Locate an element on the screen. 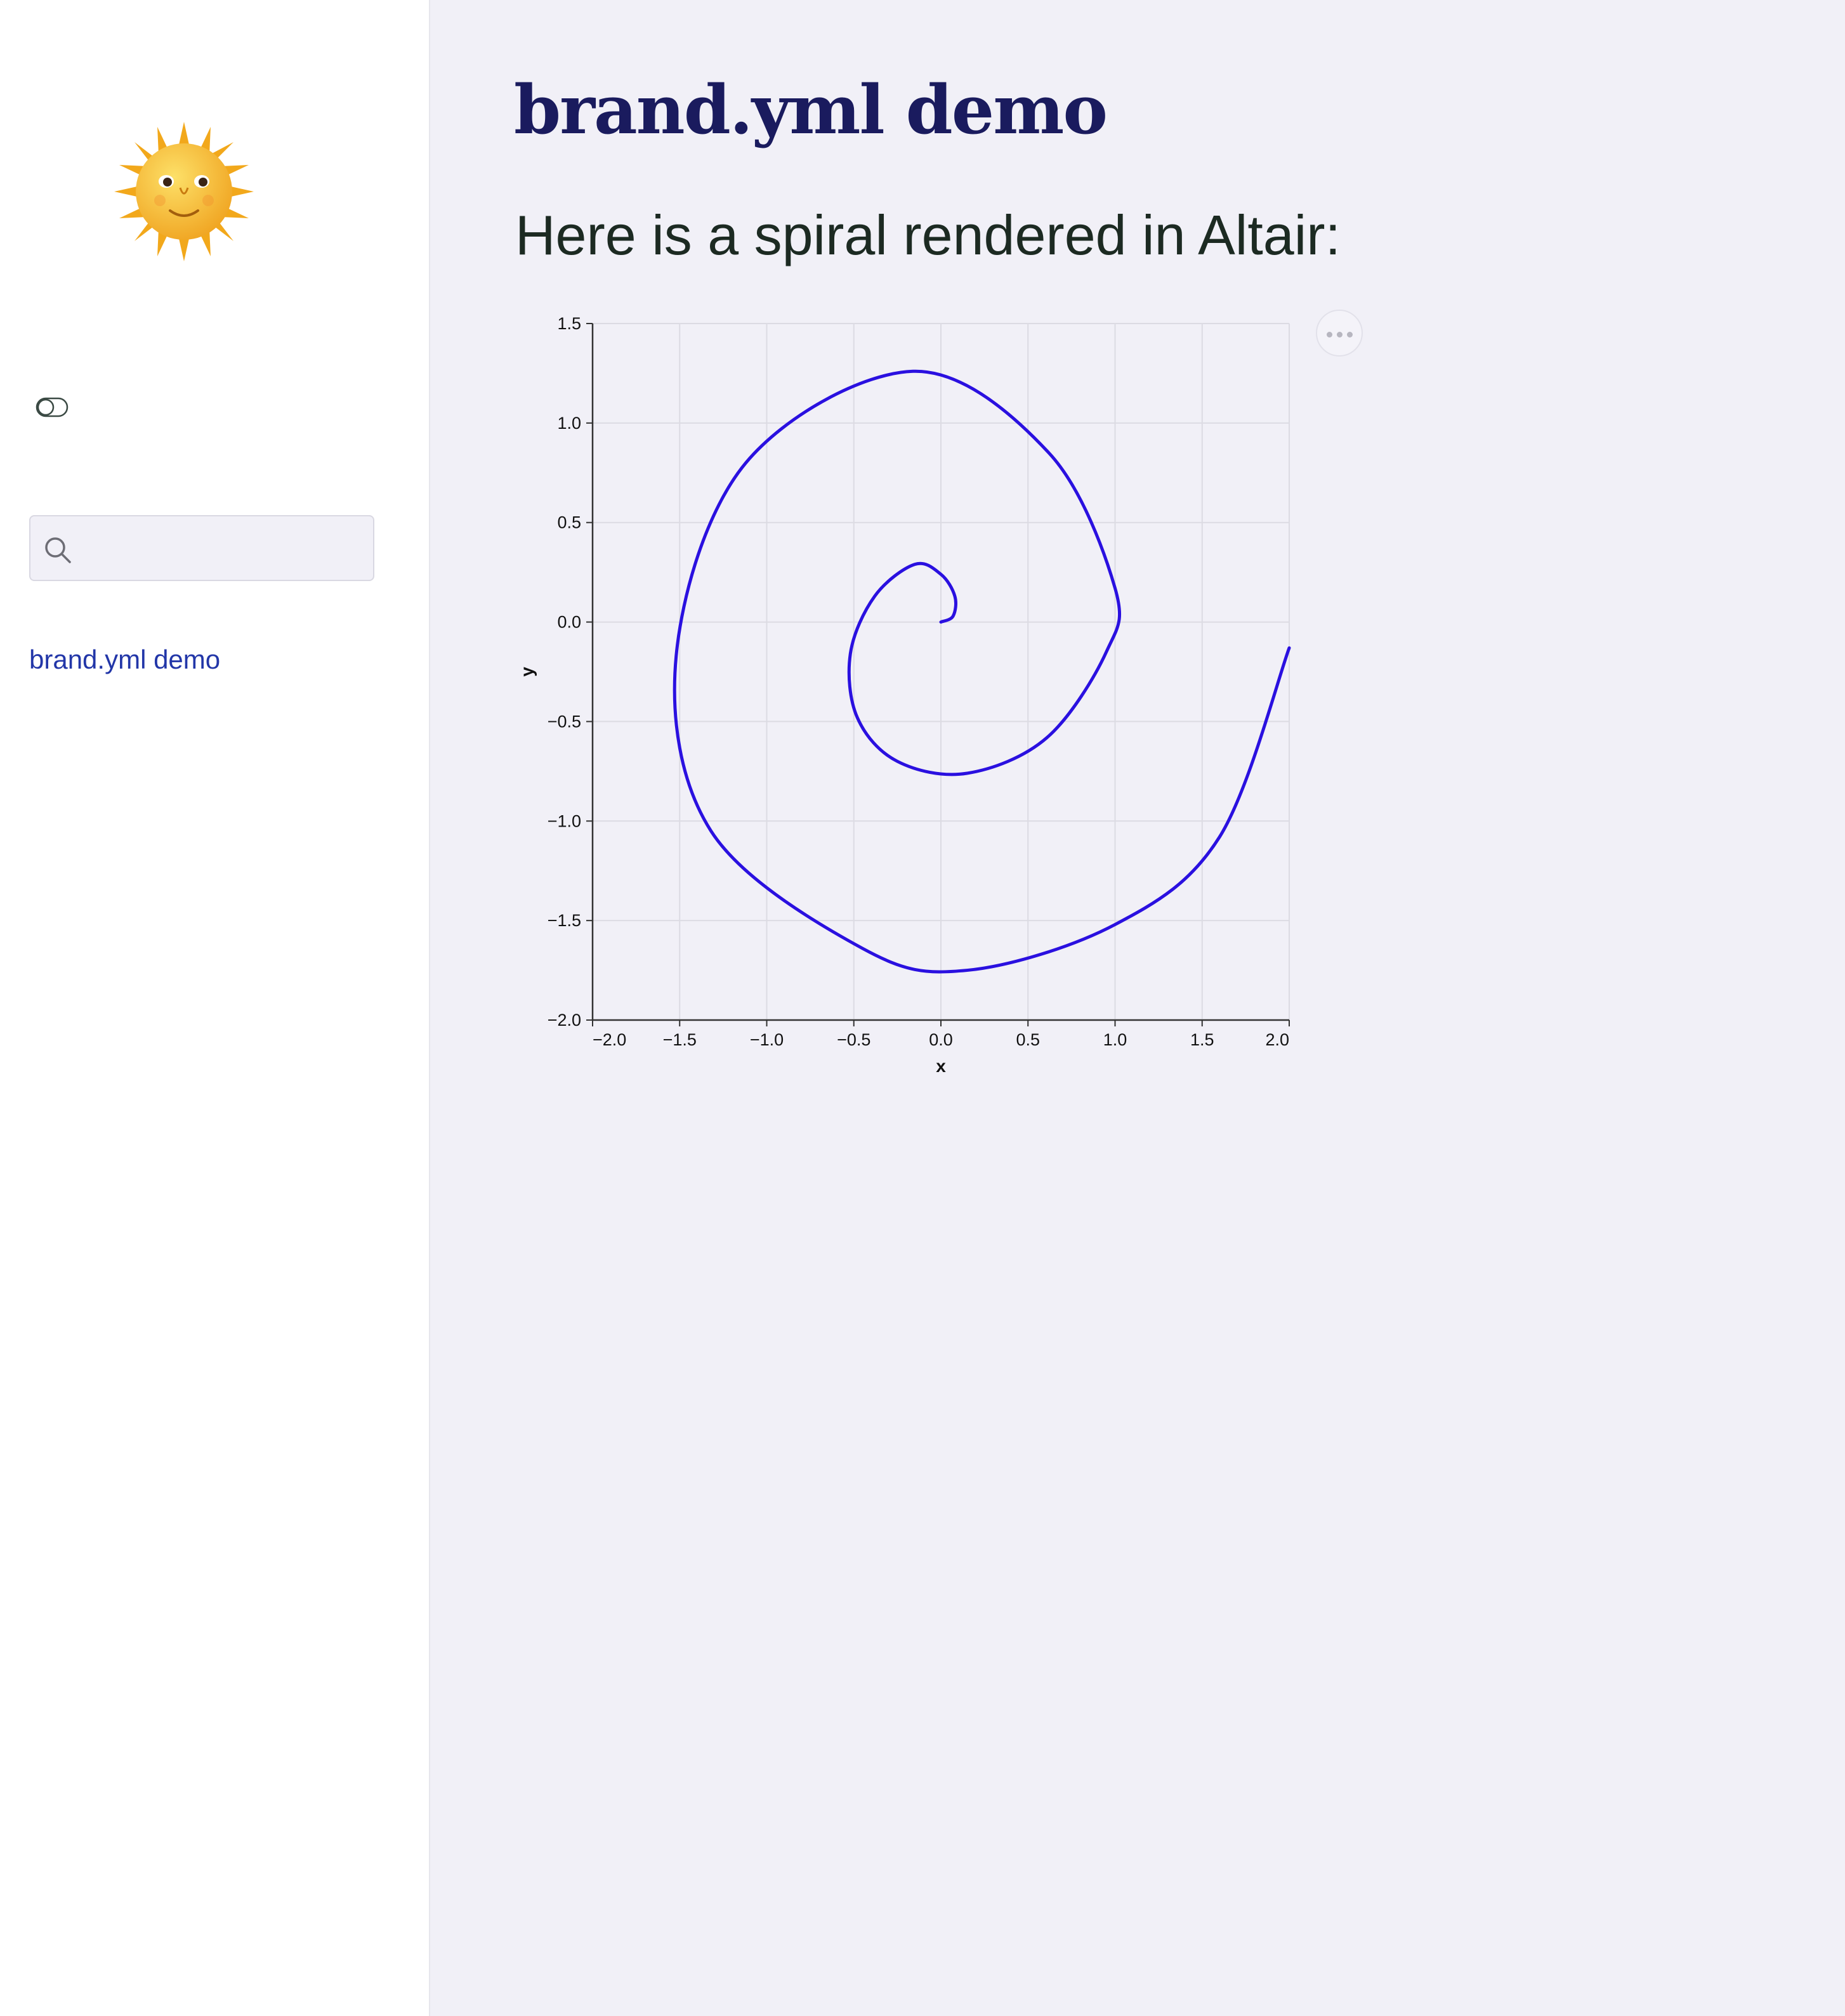  x-axis-ticks: −2.0 −1.5 −1.0 −0.5 0.0 0.5 1.0 1.5 2.0 is located at coordinates (941, 1034).